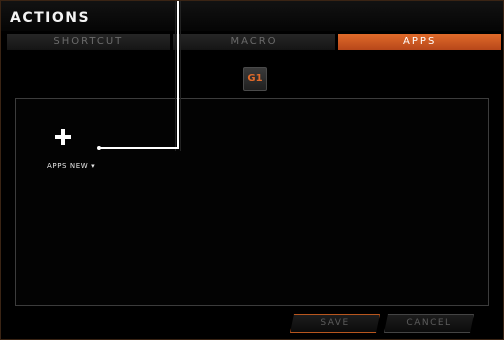 The height and width of the screenshot is (340, 504). What do you see at coordinates (50, 18) in the screenshot?
I see `window-title: ACTIONS` at bounding box center [50, 18].